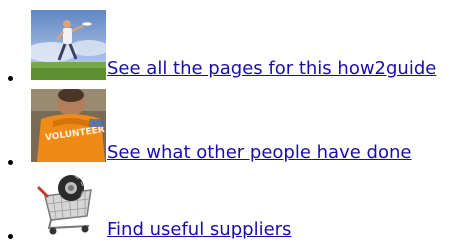  Describe the element at coordinates (68, 202) in the screenshot. I see `shopping-trolley-icon` at that location.